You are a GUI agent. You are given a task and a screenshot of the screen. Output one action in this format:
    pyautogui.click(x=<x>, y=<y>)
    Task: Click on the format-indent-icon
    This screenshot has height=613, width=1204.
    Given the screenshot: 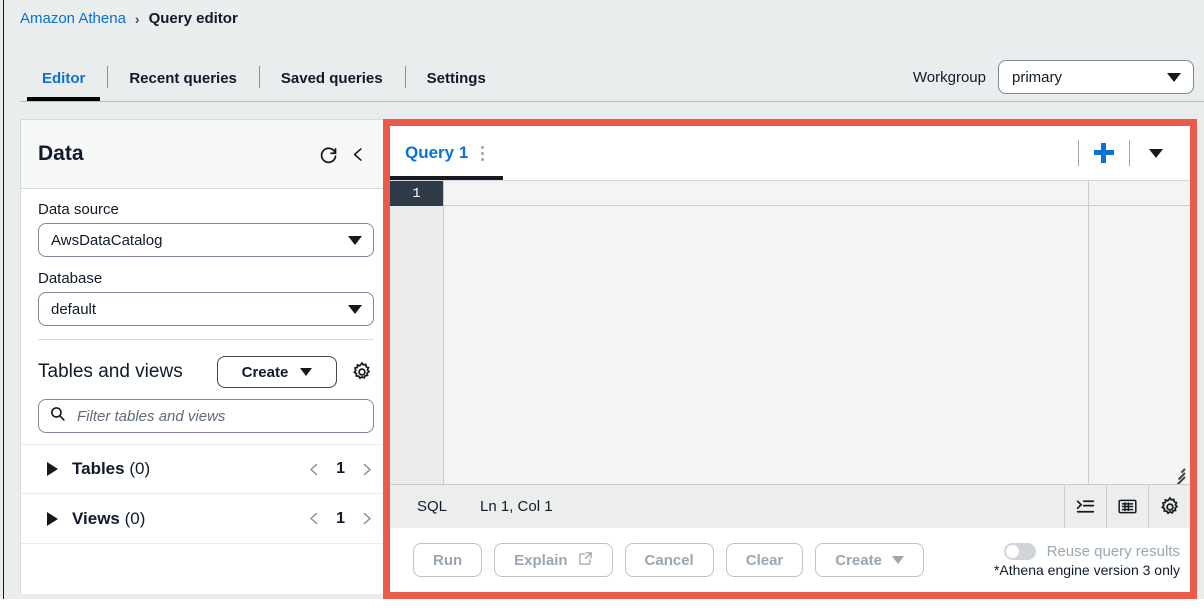 What is the action you would take?
    pyautogui.click(x=1085, y=506)
    